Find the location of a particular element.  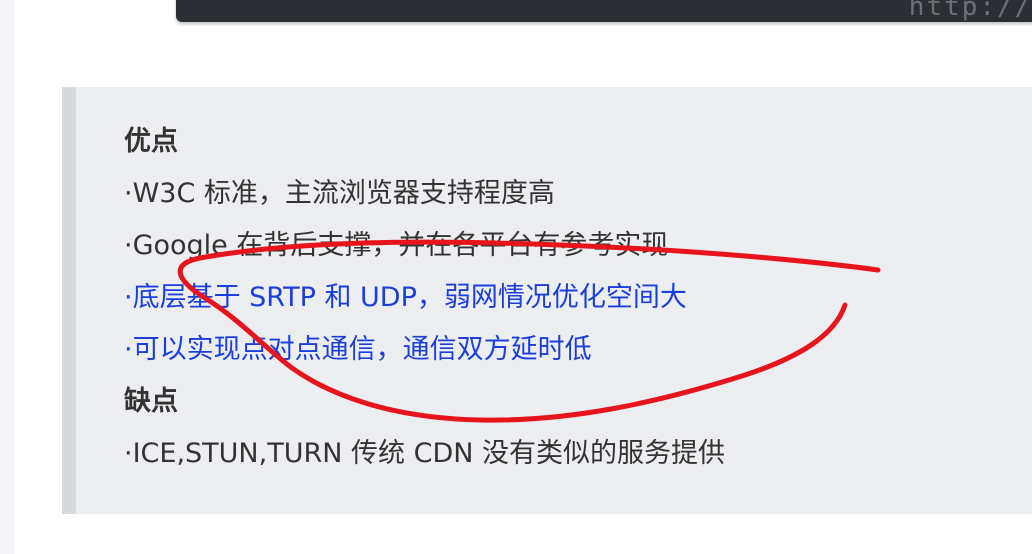

pro-item-4-highlighted: ·可以实现点对点通信，通信双方延时低 is located at coordinates (358, 349).